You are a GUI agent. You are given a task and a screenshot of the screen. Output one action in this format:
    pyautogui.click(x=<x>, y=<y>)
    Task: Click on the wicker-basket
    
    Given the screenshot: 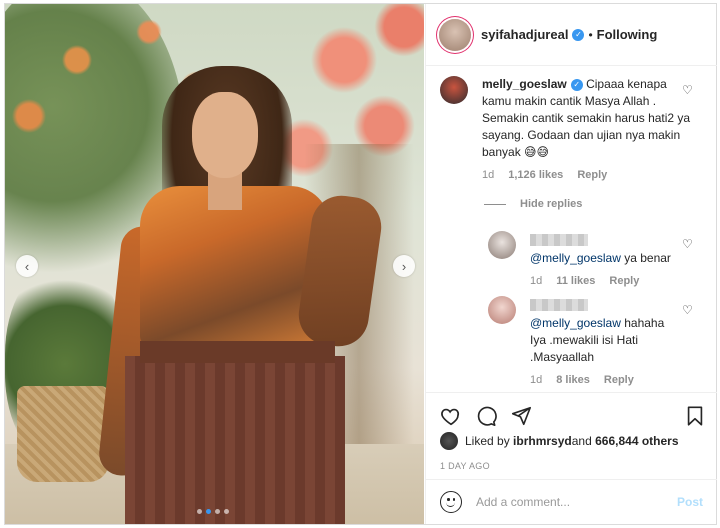 What is the action you would take?
    pyautogui.click(x=63, y=434)
    